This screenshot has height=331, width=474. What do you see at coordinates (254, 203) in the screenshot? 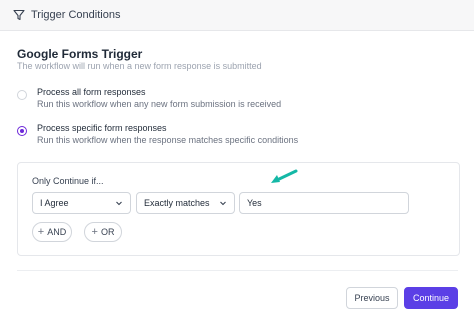
I see `value-input-text: Yes` at bounding box center [254, 203].